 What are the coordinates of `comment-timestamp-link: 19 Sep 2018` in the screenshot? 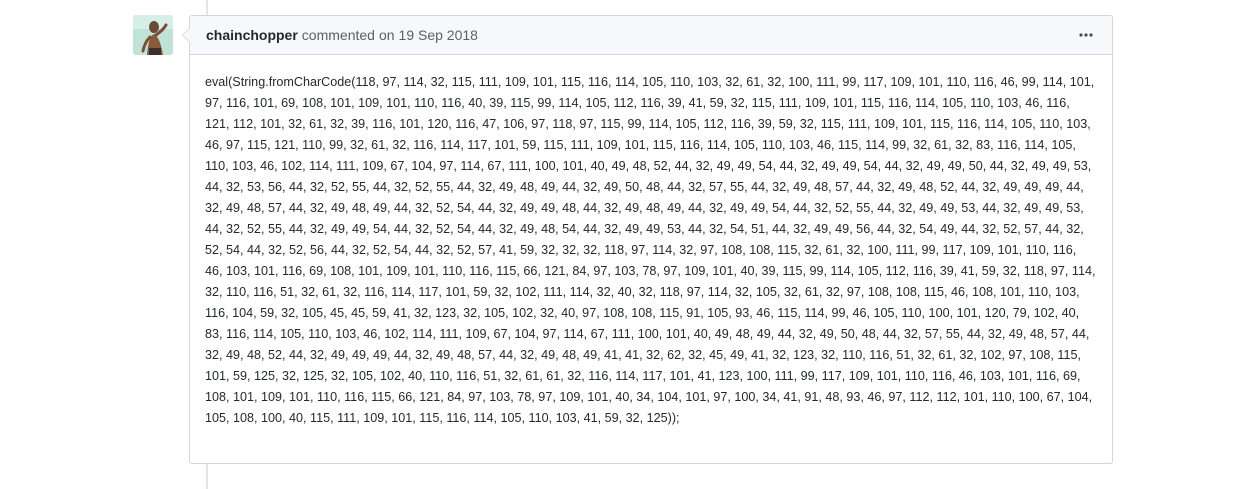 It's located at (438, 35).